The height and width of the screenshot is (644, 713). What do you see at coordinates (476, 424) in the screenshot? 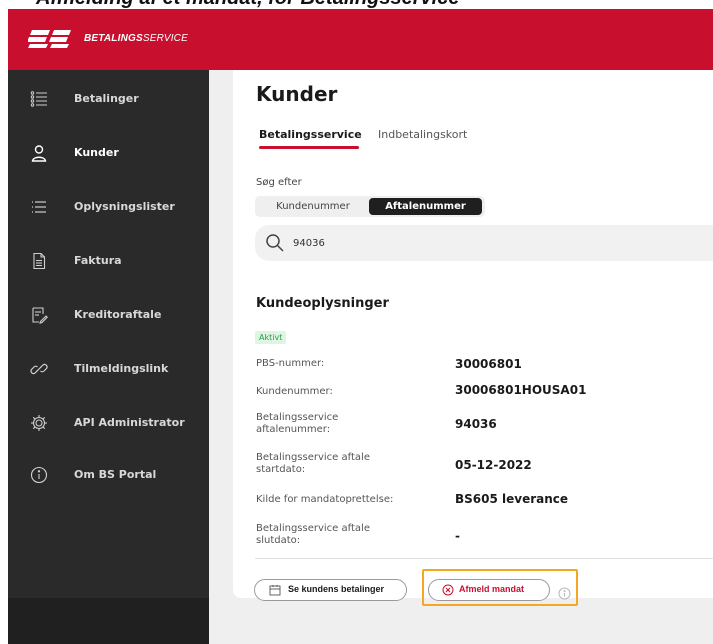
I see `field-value-aftalenummer: 94036` at bounding box center [476, 424].